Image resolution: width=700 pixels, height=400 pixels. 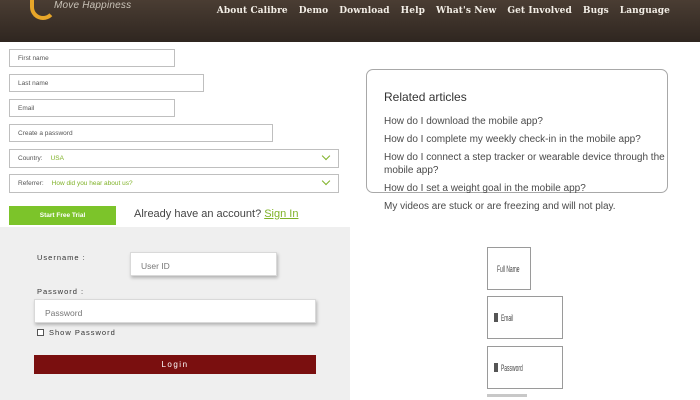 I want to click on country-label: Country:, so click(x=30, y=158).